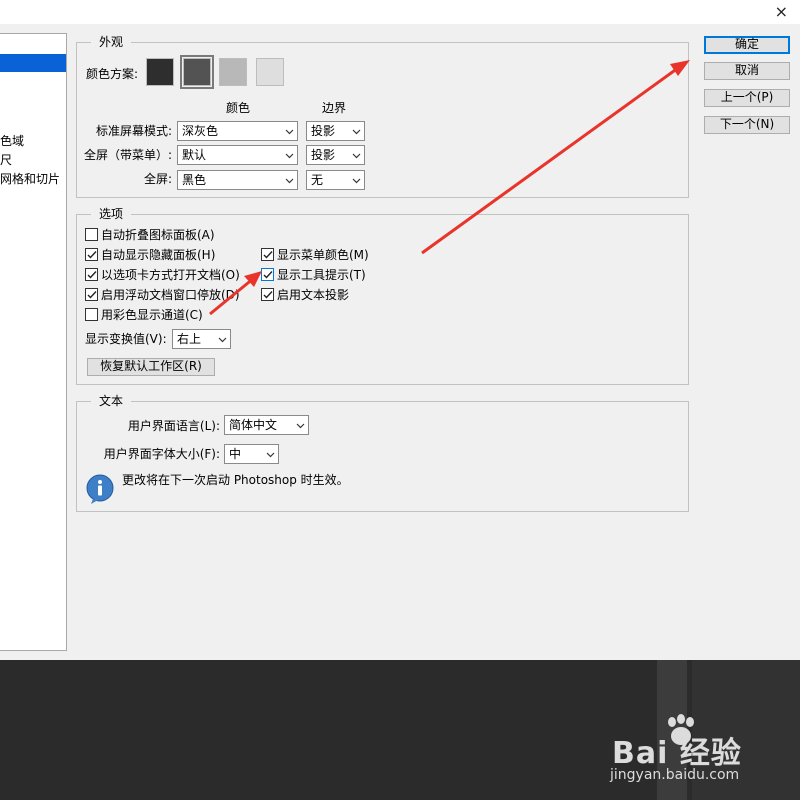  What do you see at coordinates (747, 125) in the screenshot?
I see `next-button: 下一个(N)` at bounding box center [747, 125].